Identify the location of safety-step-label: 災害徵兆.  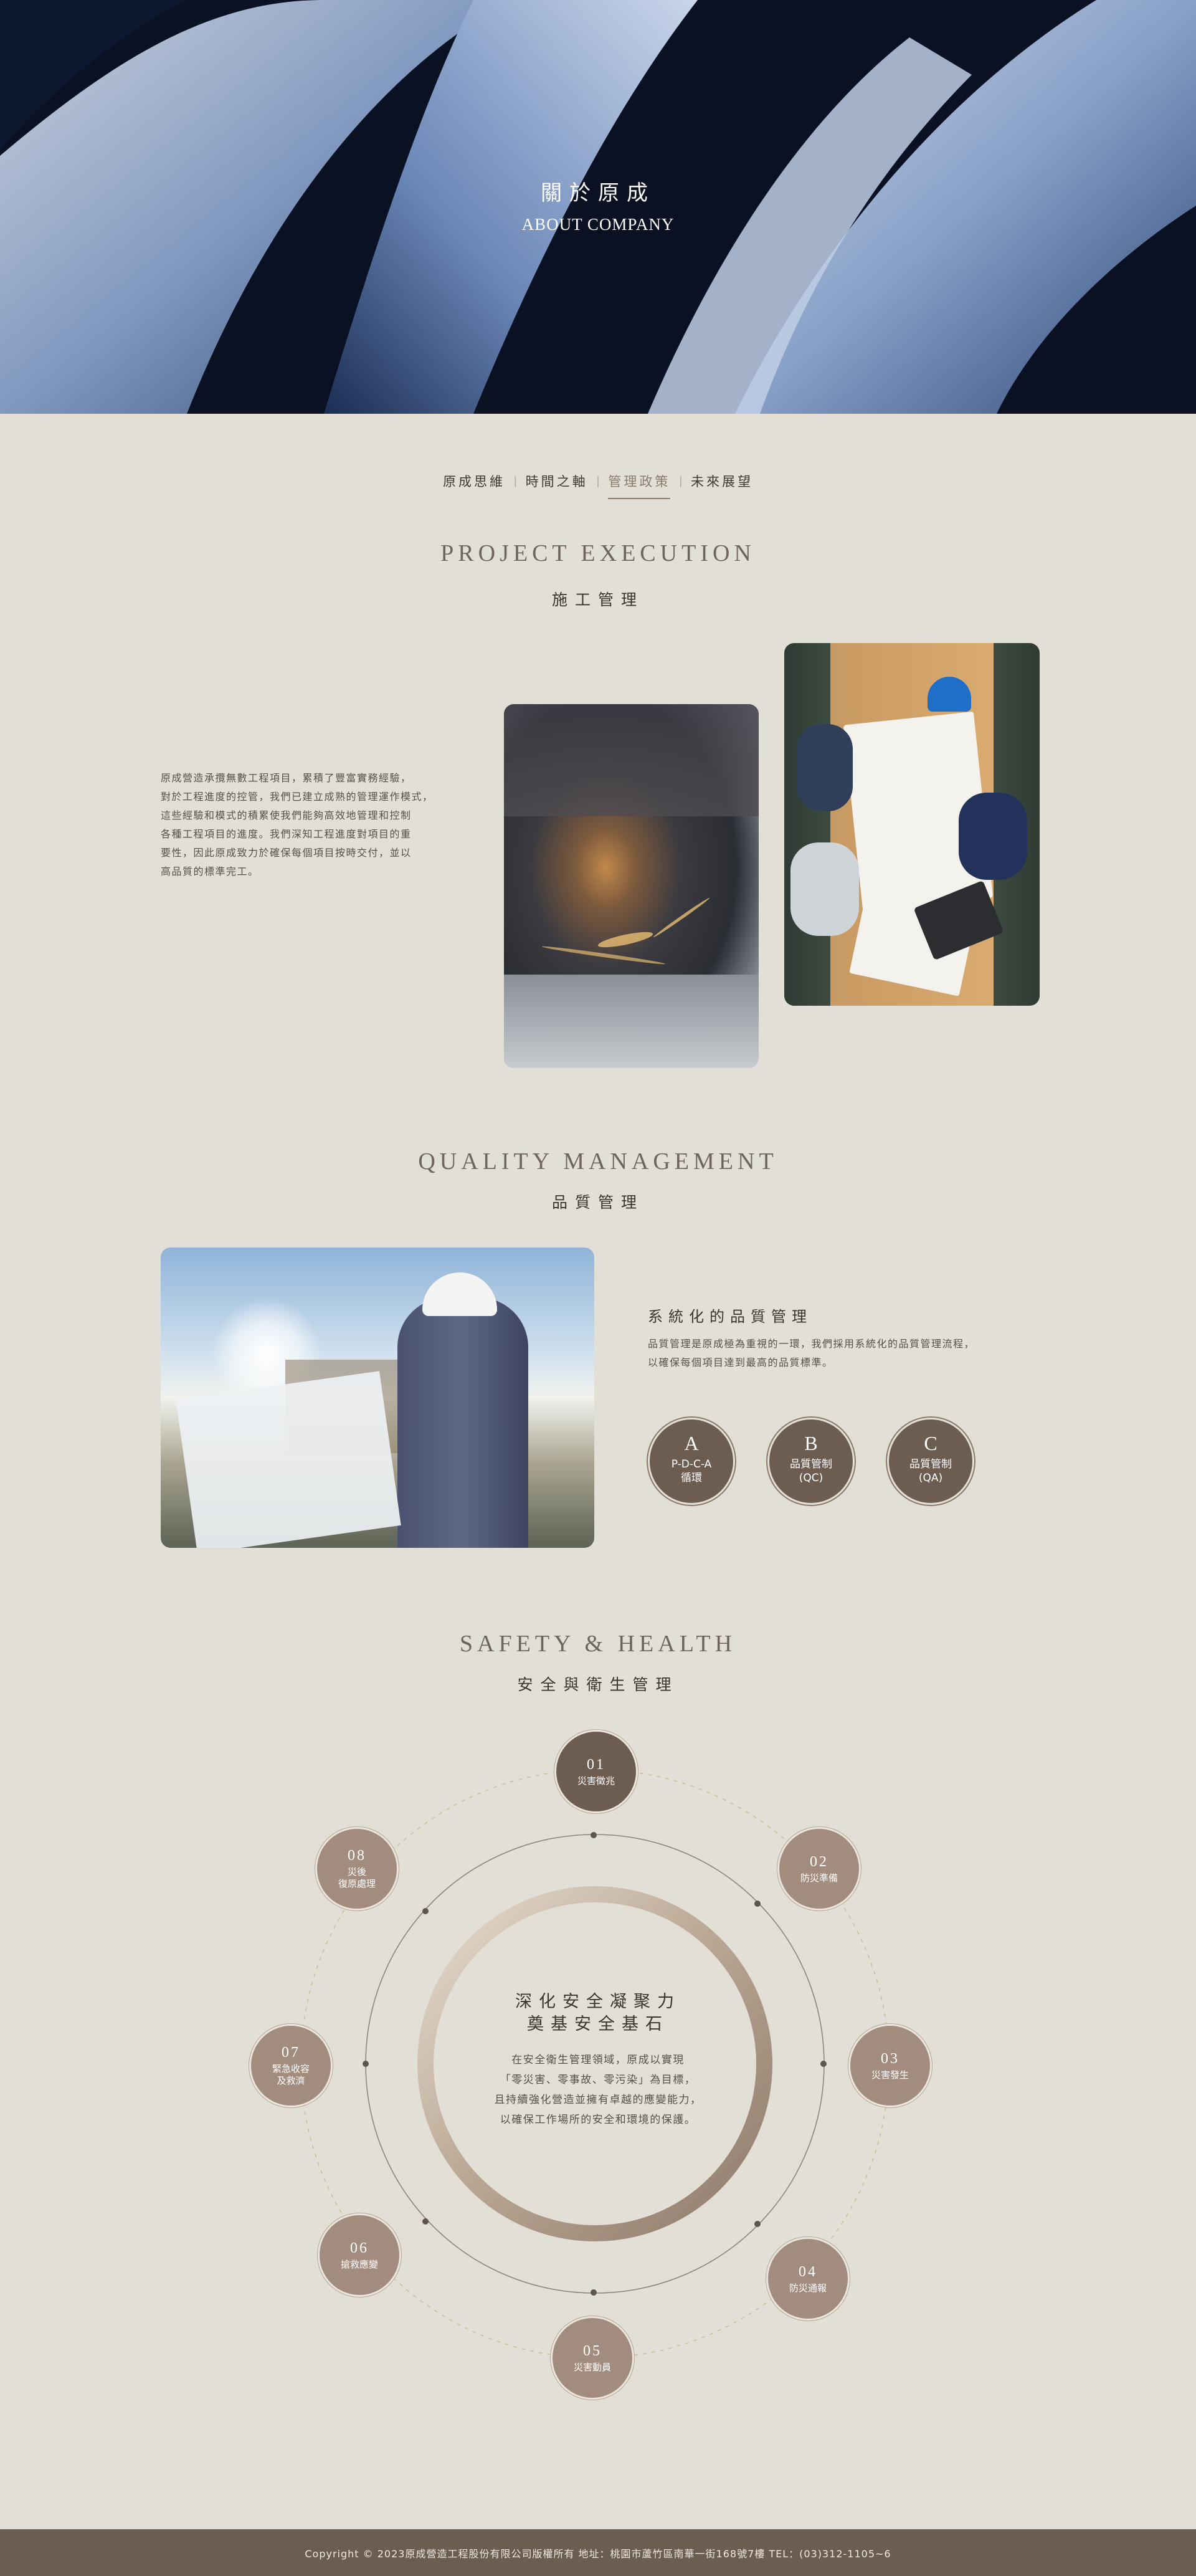
(596, 1781).